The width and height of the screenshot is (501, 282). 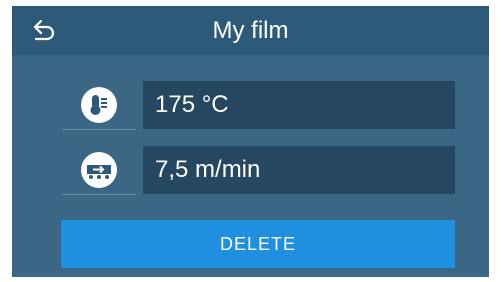 What do you see at coordinates (258, 244) in the screenshot?
I see `delete-button: DELETE` at bounding box center [258, 244].